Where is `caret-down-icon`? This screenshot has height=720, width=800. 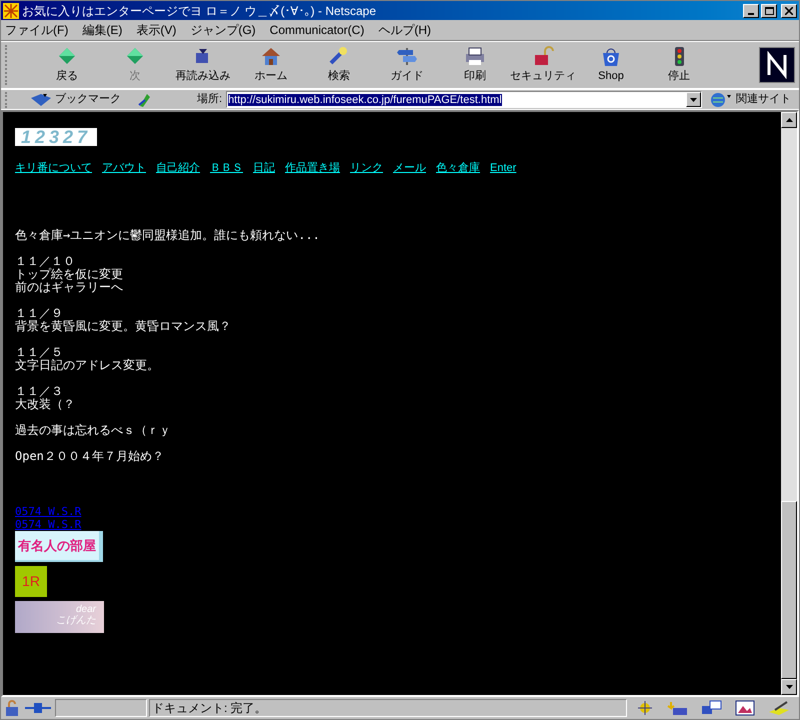
caret-down-icon is located at coordinates (693, 100).